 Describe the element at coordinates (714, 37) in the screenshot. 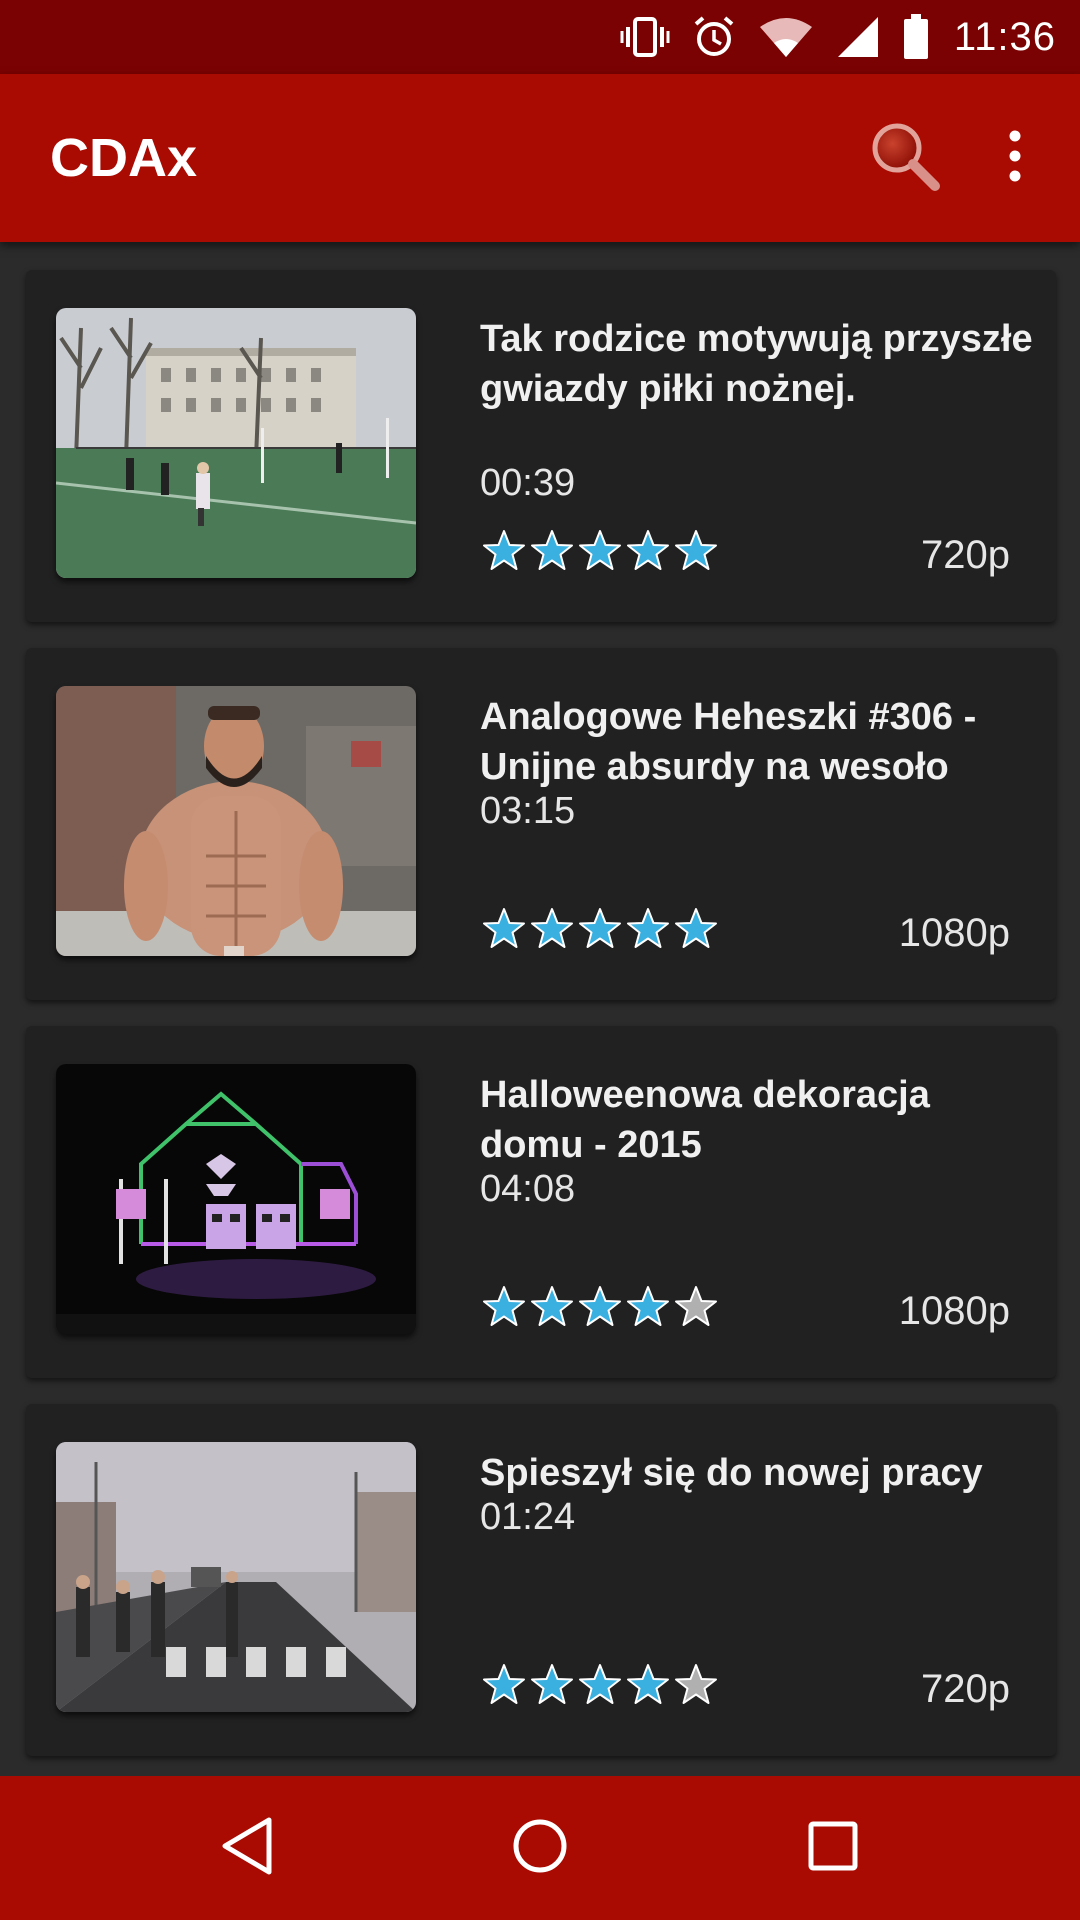

I see `alarm-icon` at that location.